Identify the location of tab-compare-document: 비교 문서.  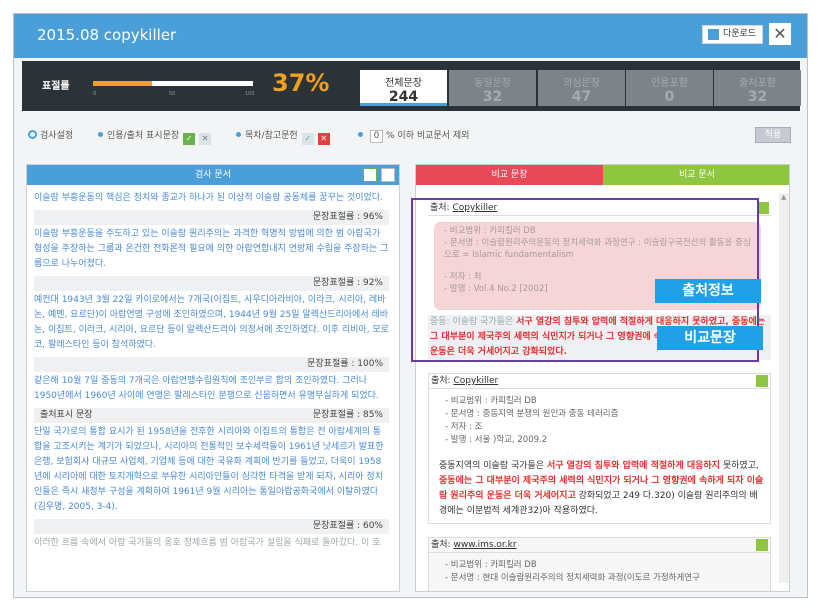
(696, 175).